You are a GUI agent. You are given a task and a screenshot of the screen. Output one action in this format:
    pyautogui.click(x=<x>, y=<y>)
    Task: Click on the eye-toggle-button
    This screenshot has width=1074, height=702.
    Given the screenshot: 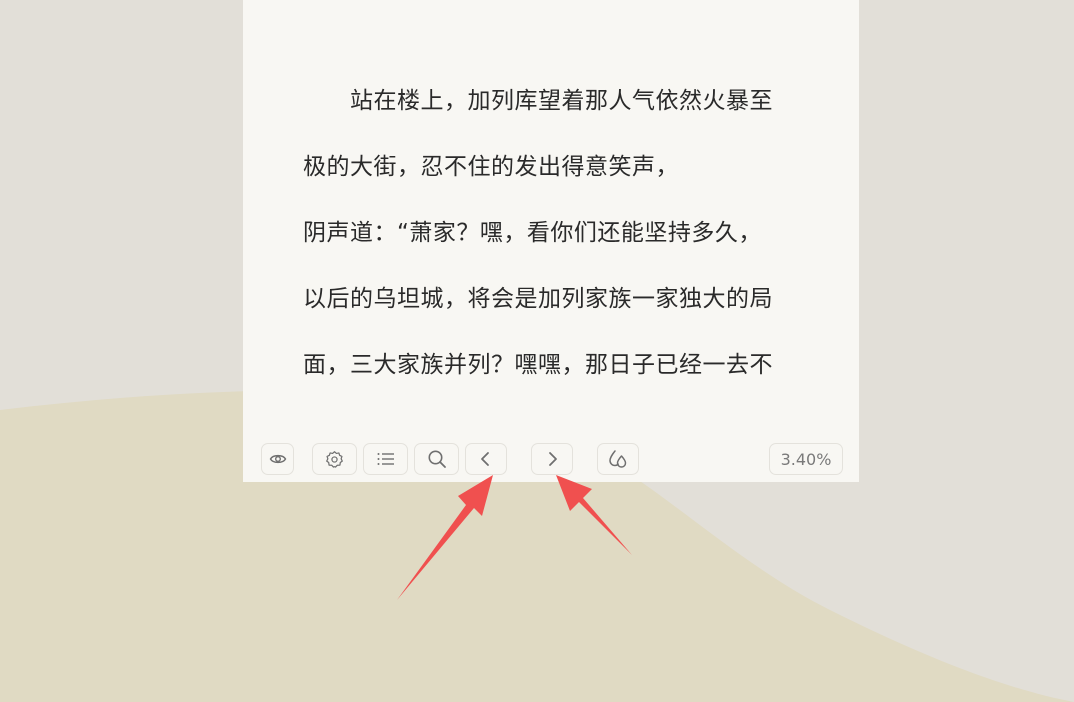 What is the action you would take?
    pyautogui.click(x=277, y=459)
    